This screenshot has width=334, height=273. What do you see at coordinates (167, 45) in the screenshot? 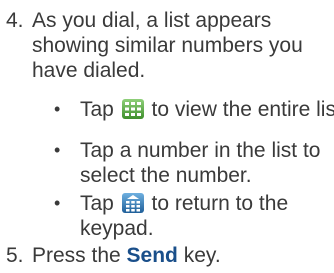
I see `step-4-line-2: showing similar numbers you` at bounding box center [167, 45].